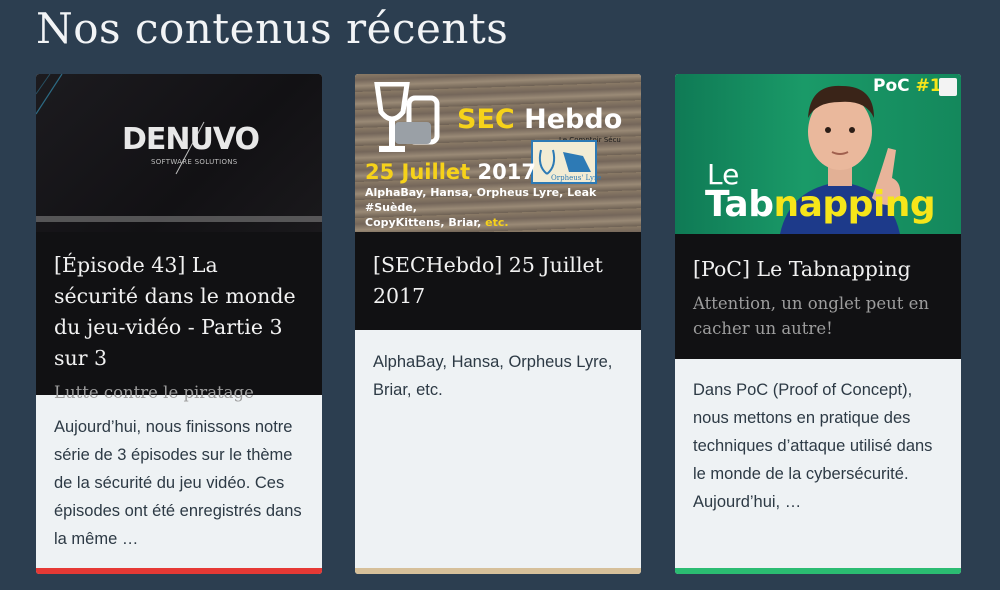 This screenshot has width=1000, height=590. Describe the element at coordinates (907, 86) in the screenshot. I see `poc-episode-tag: PoC #1` at that location.